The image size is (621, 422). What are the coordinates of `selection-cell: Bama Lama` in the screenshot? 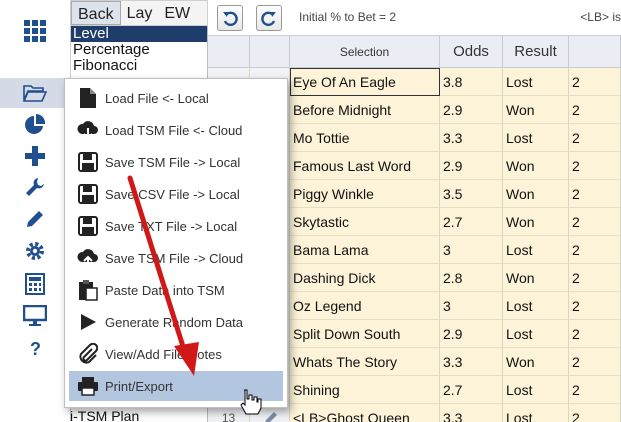 It's located at (365, 250).